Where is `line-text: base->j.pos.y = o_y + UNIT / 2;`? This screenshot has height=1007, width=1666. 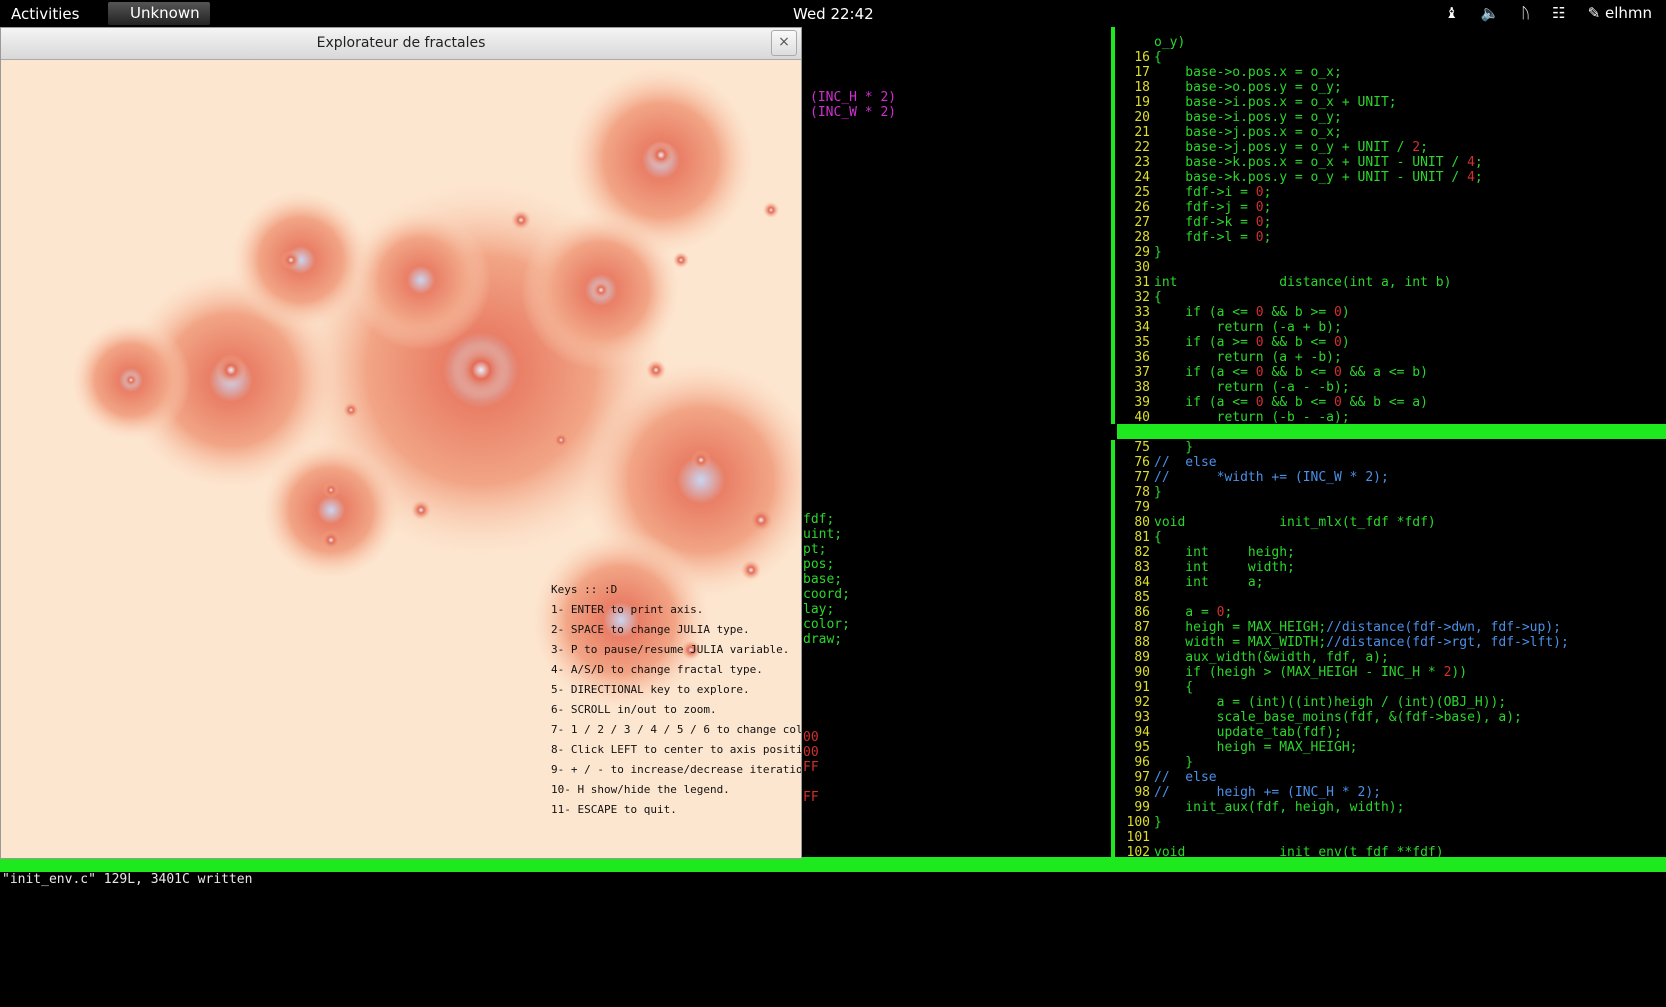 line-text: base->j.pos.y = o_y + UNIT / 2; is located at coordinates (1291, 147).